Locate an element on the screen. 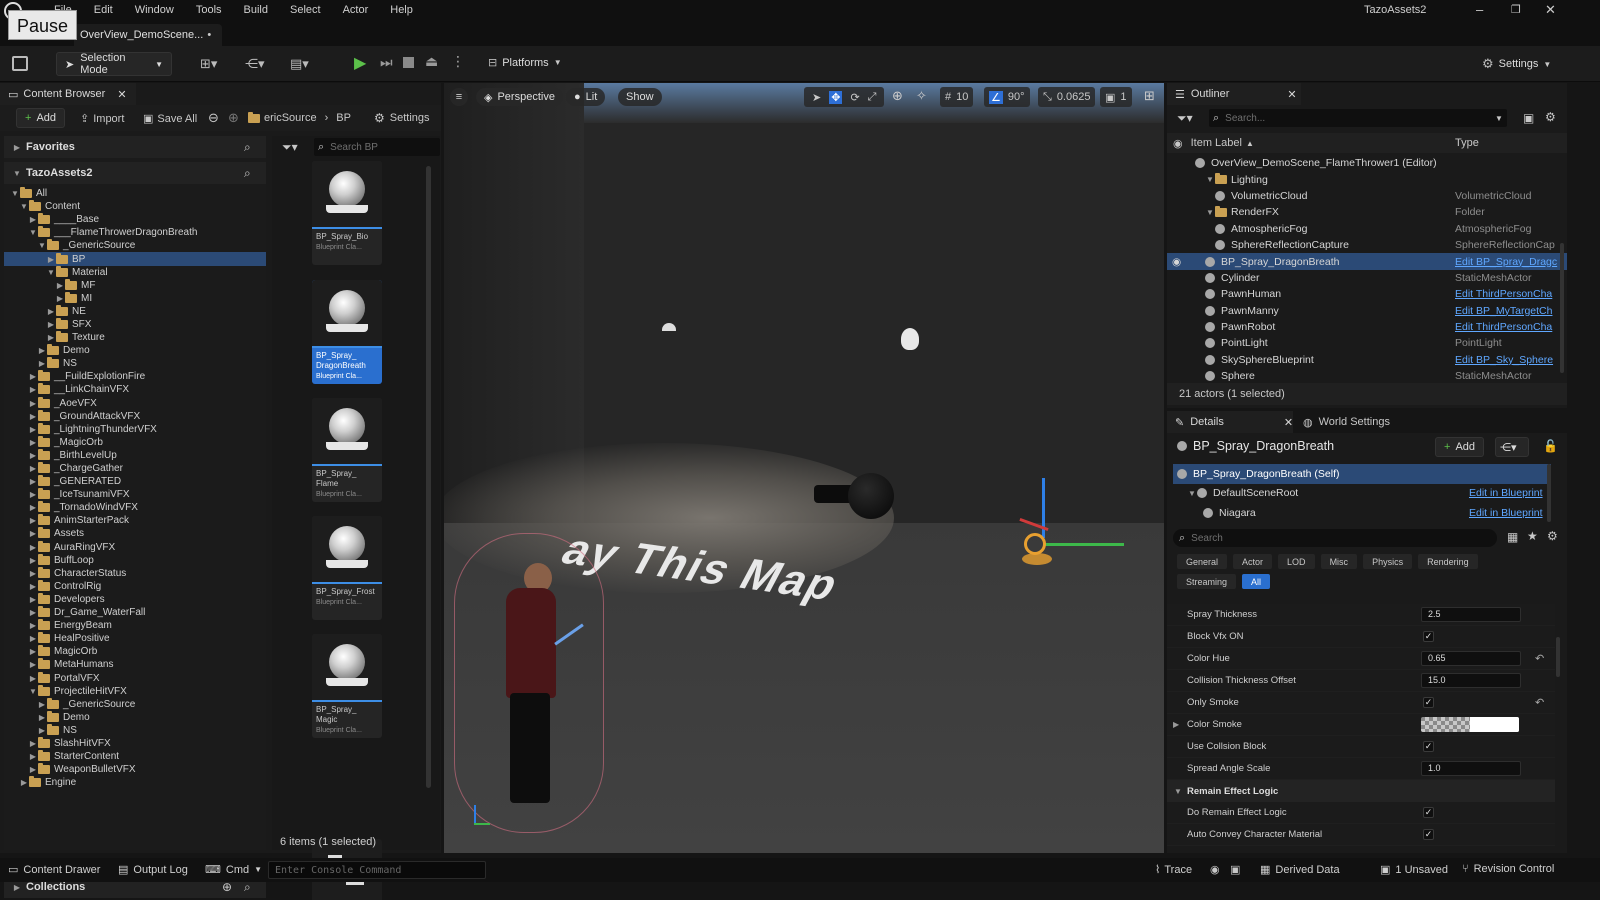  save-all-button: ▣ Save All is located at coordinates (170, 119).